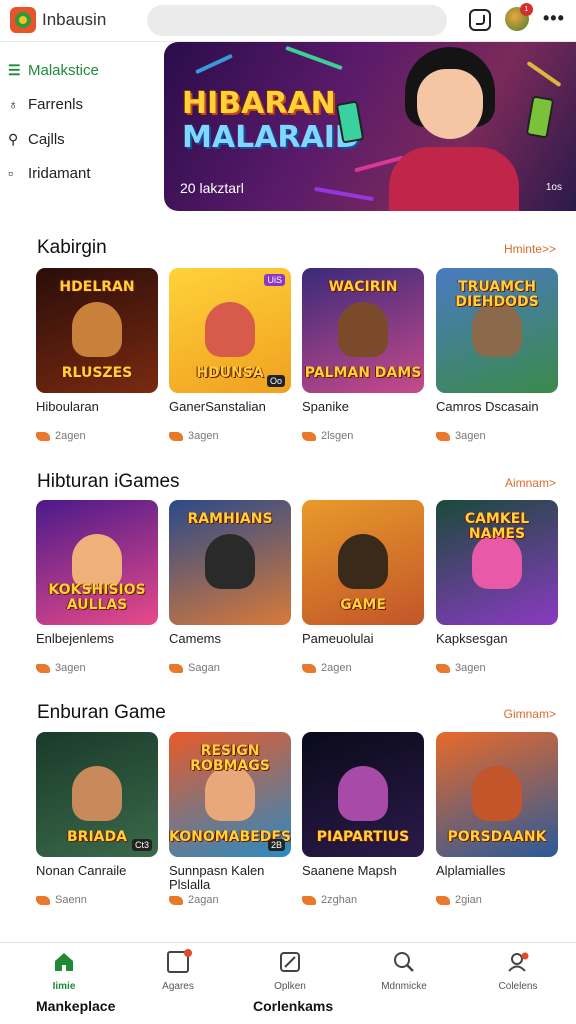  What do you see at coordinates (497, 526) in the screenshot?
I see `thumbnail-title: CAMKEL NAMES` at bounding box center [497, 526].